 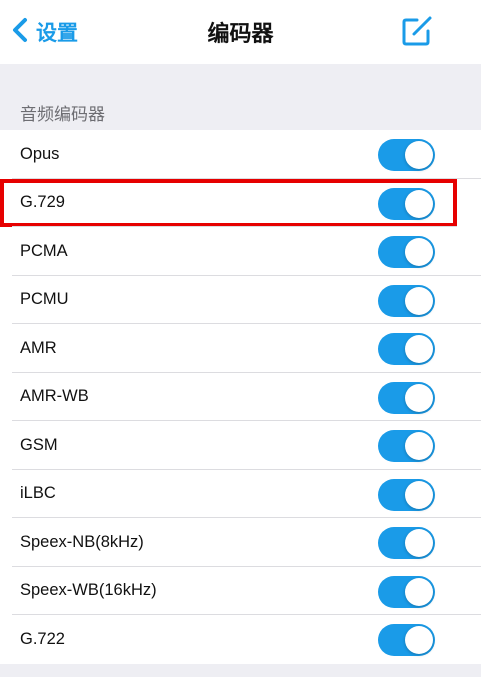 I want to click on codec-label: AMR-WB, so click(x=54, y=396).